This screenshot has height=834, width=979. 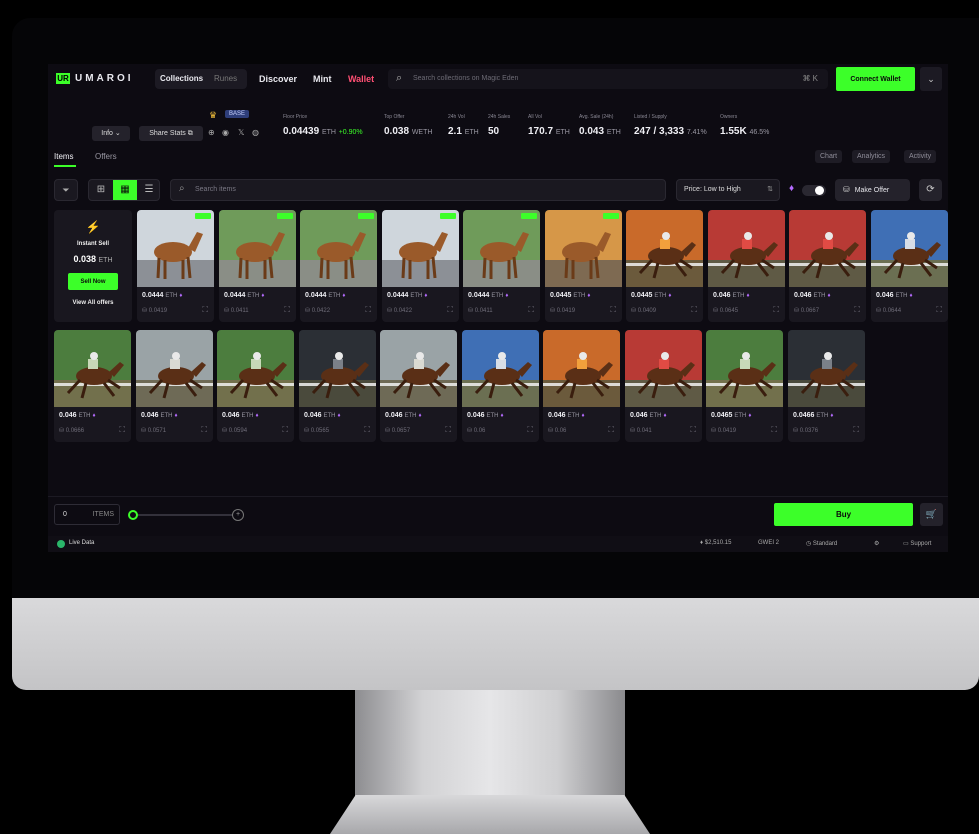 What do you see at coordinates (64, 156) in the screenshot?
I see `tab-items: Items` at bounding box center [64, 156].